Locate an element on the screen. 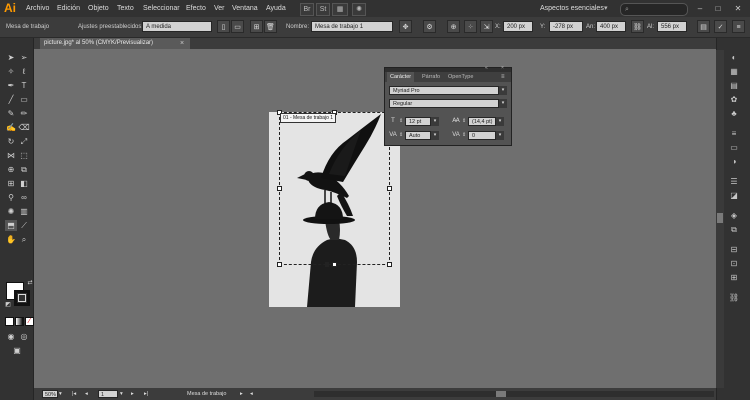 This screenshot has width=750, height=400. menu-ventana: Ventana is located at coordinates (245, 8).